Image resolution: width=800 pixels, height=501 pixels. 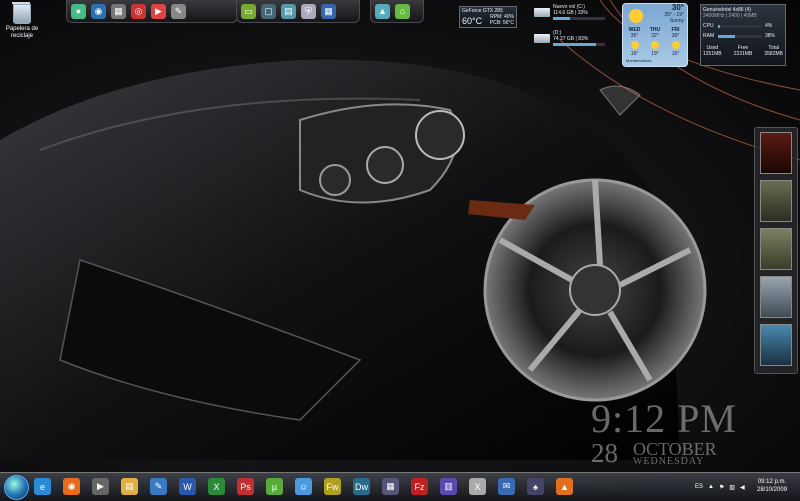 I want to click on drive-d-detail: 74.27 GB | 83%, so click(x=571, y=39).